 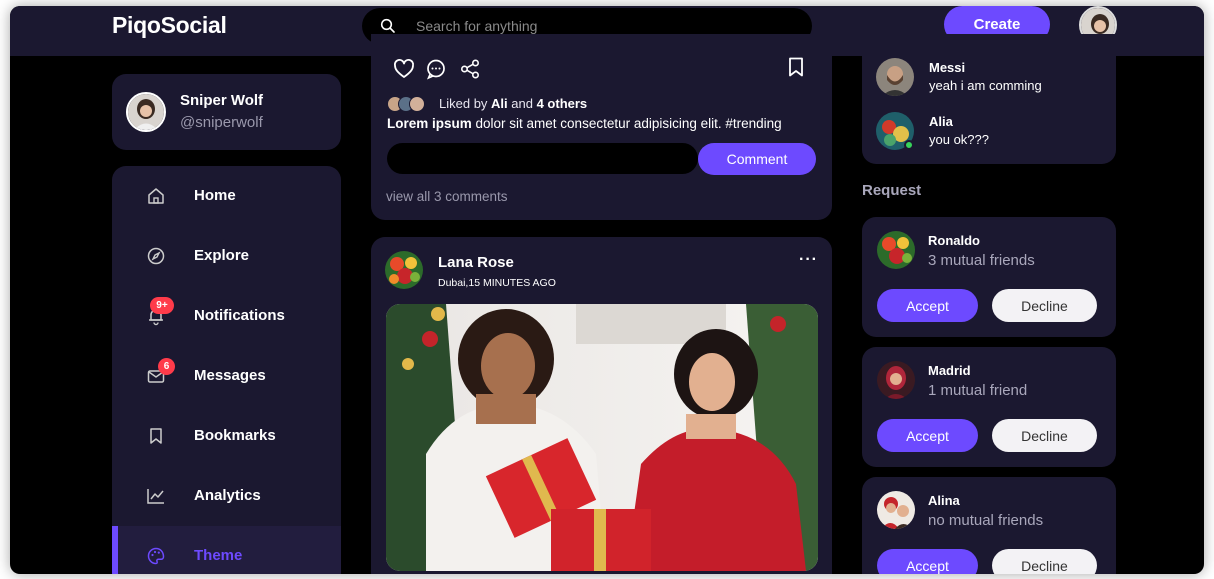 What do you see at coordinates (417, 104) in the screenshot?
I see `liker-avatar` at bounding box center [417, 104].